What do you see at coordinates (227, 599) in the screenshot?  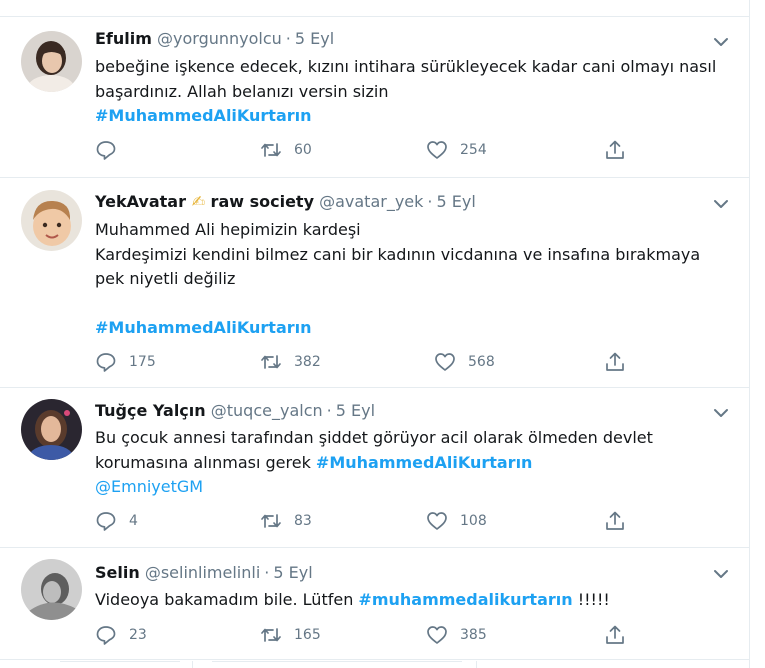 I see `tweet-line: Videoya bakamadım bile. Lütfen` at bounding box center [227, 599].